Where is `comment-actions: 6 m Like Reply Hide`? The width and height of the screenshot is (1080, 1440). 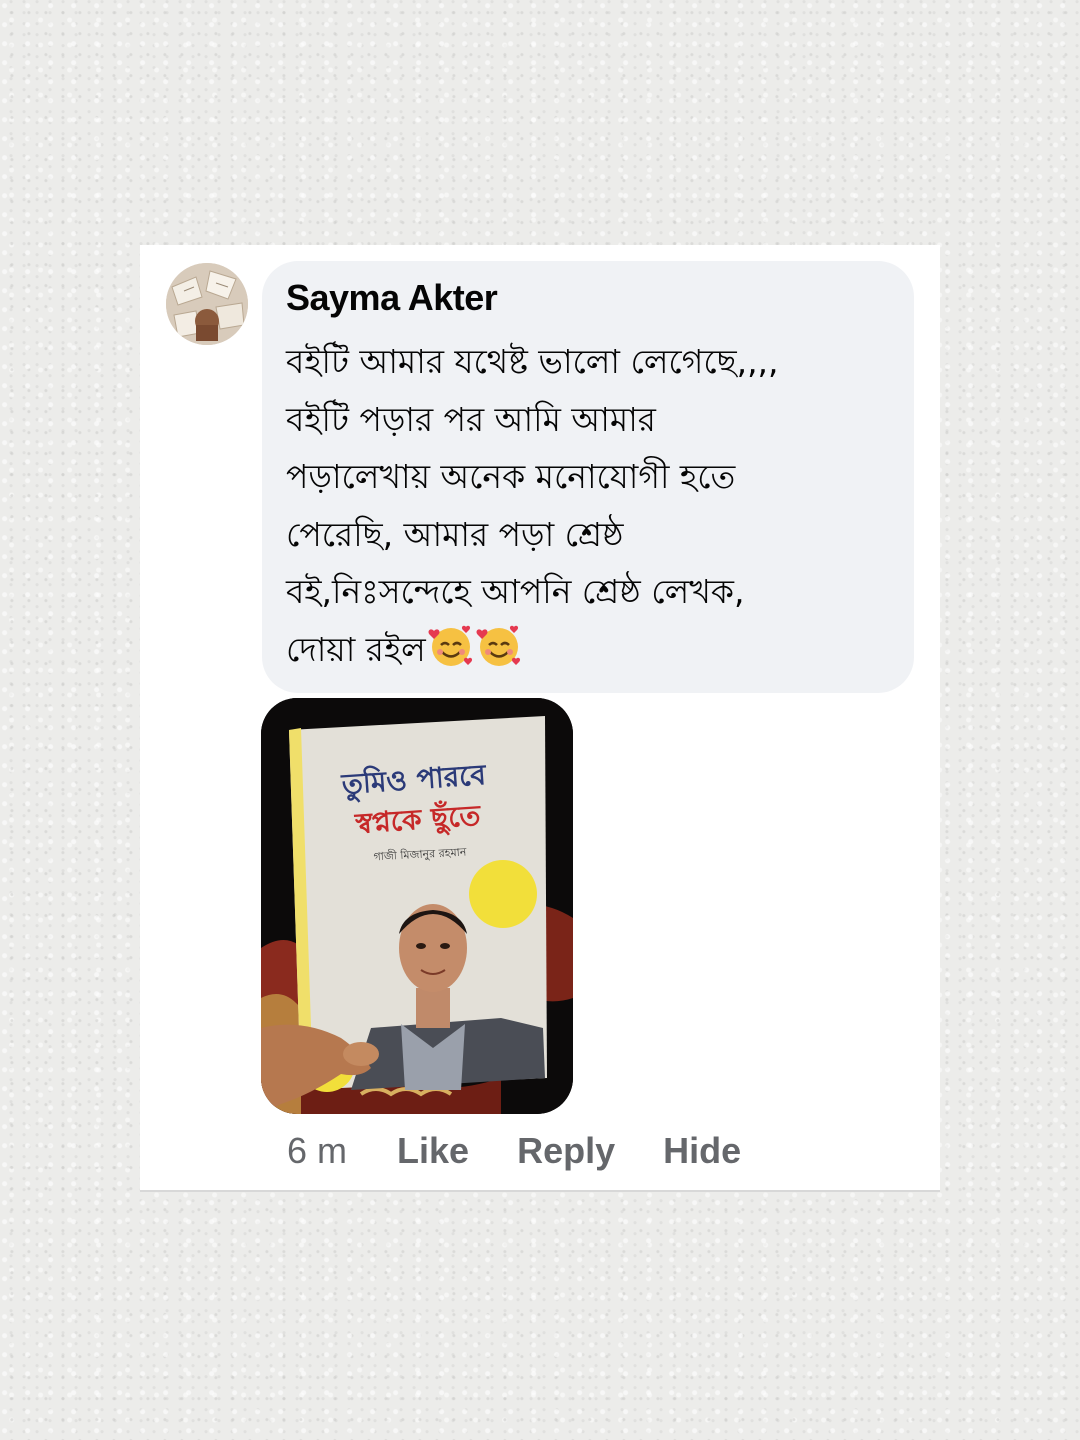 comment-actions: 6 m Like Reply Hide is located at coordinates (533, 1152).